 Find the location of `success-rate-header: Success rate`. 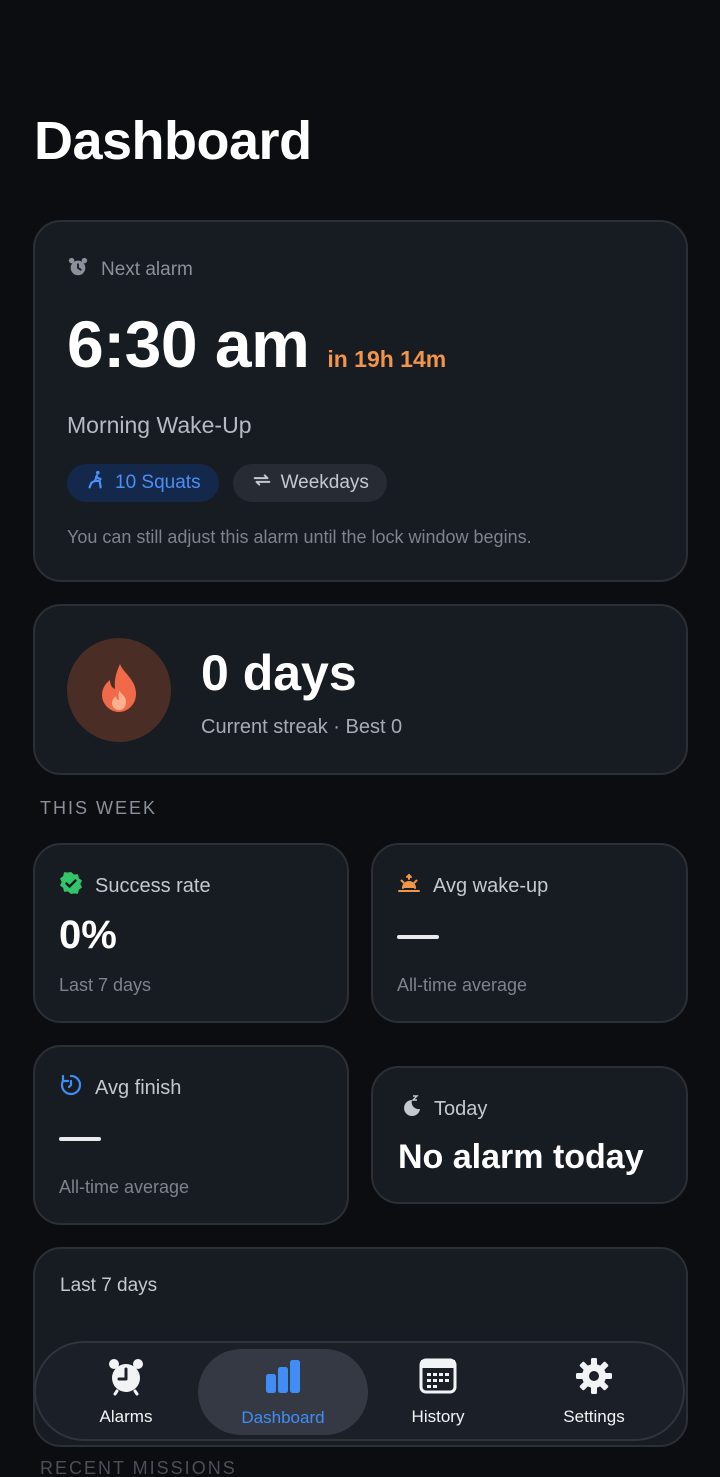

success-rate-header: Success rate is located at coordinates (135, 886).